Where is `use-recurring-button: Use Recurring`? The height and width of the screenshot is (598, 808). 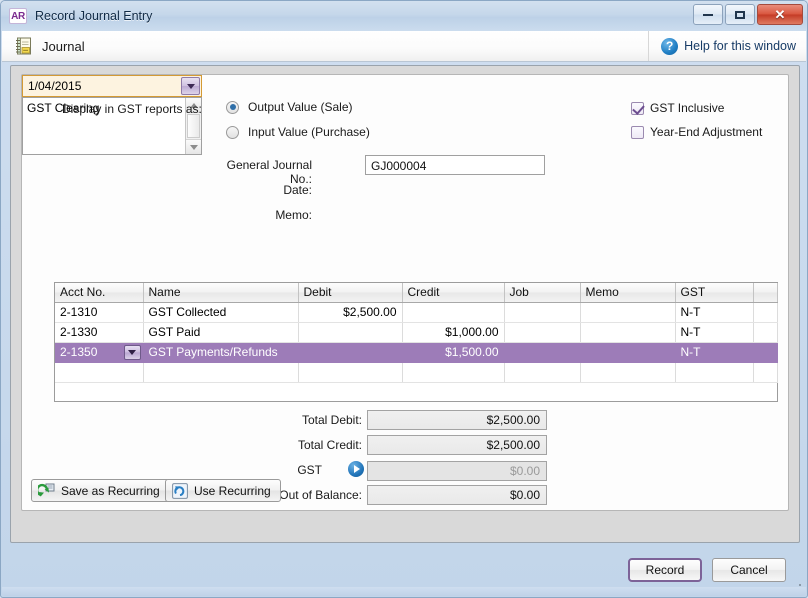
use-recurring-button: Use Recurring is located at coordinates (223, 490).